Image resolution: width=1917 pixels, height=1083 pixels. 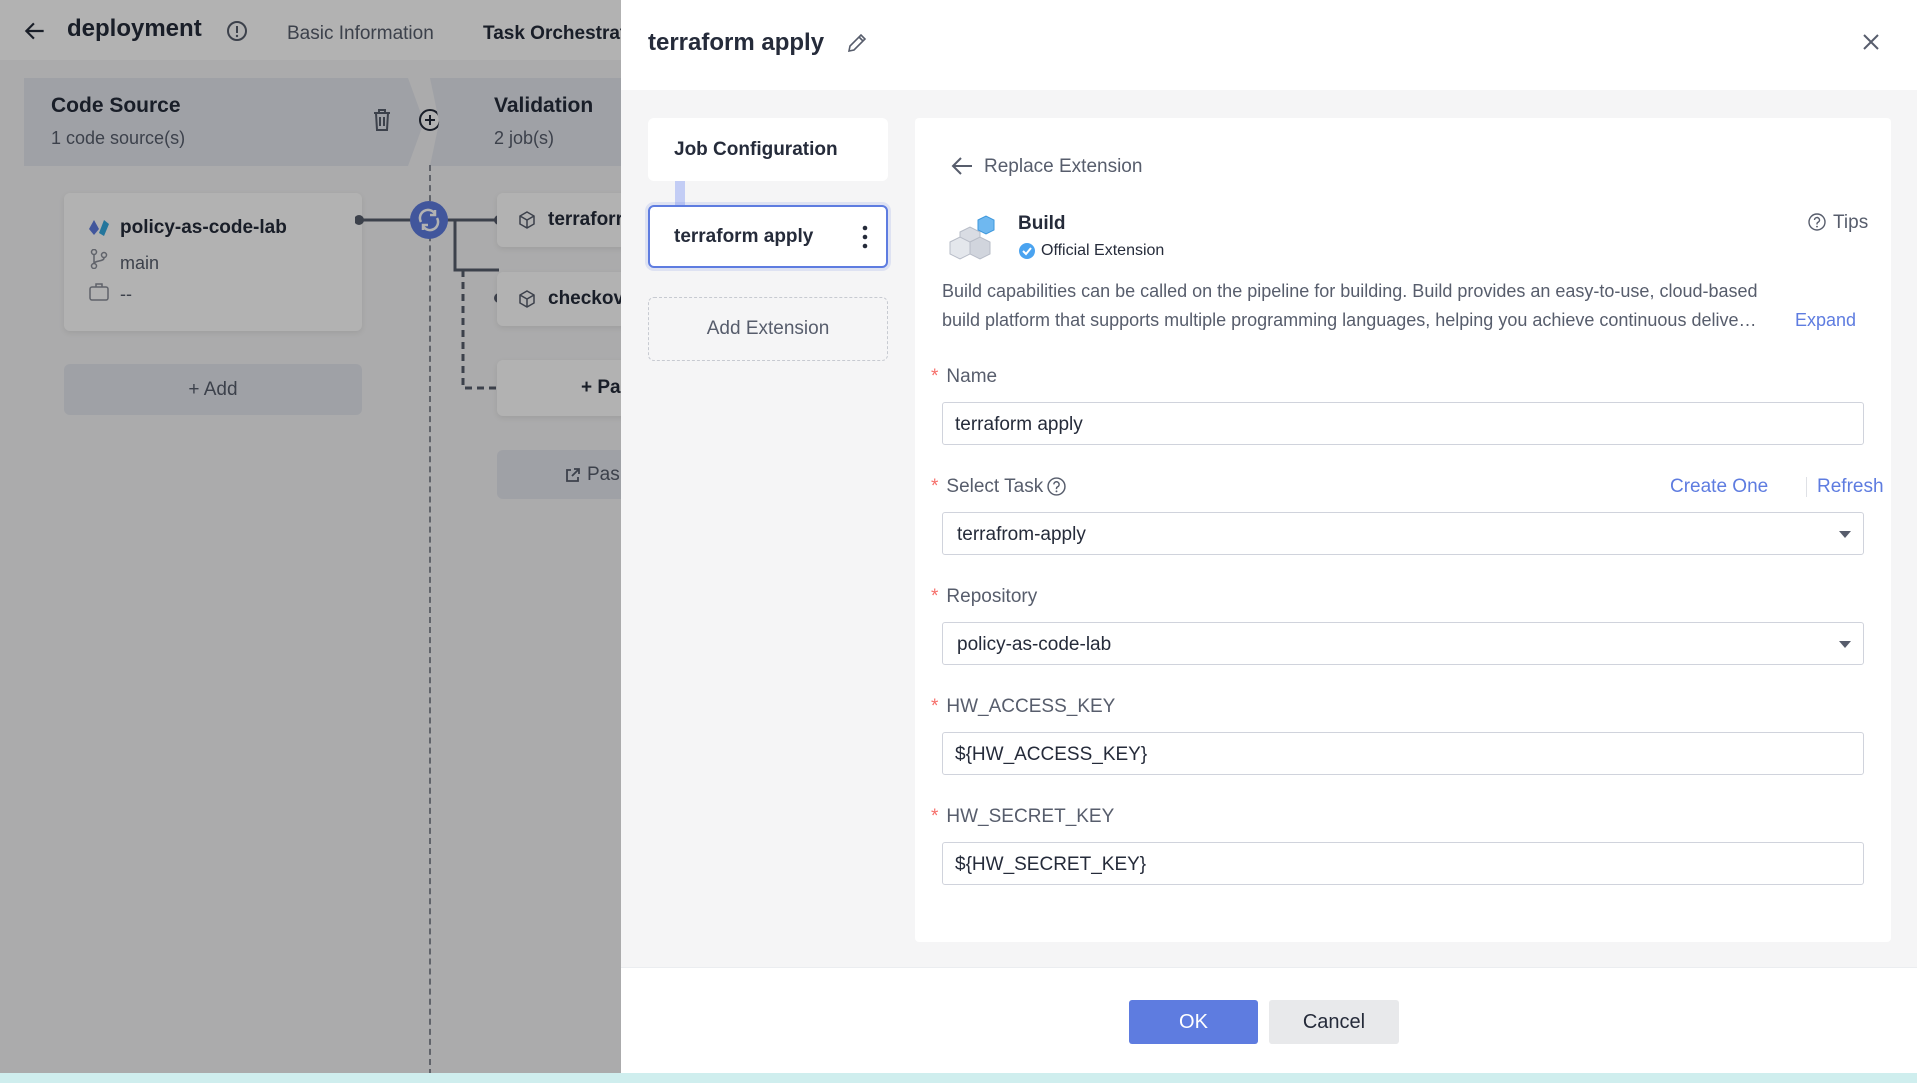 What do you see at coordinates (958, 1078) in the screenshot?
I see `bottom-strip` at bounding box center [958, 1078].